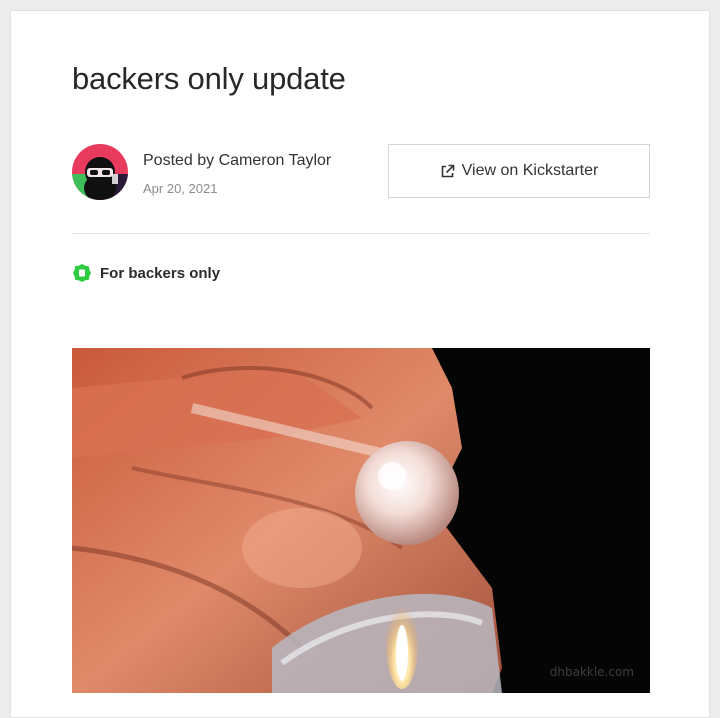 The width and height of the screenshot is (720, 718). What do you see at coordinates (209, 78) in the screenshot?
I see `post-title: backers only update` at bounding box center [209, 78].